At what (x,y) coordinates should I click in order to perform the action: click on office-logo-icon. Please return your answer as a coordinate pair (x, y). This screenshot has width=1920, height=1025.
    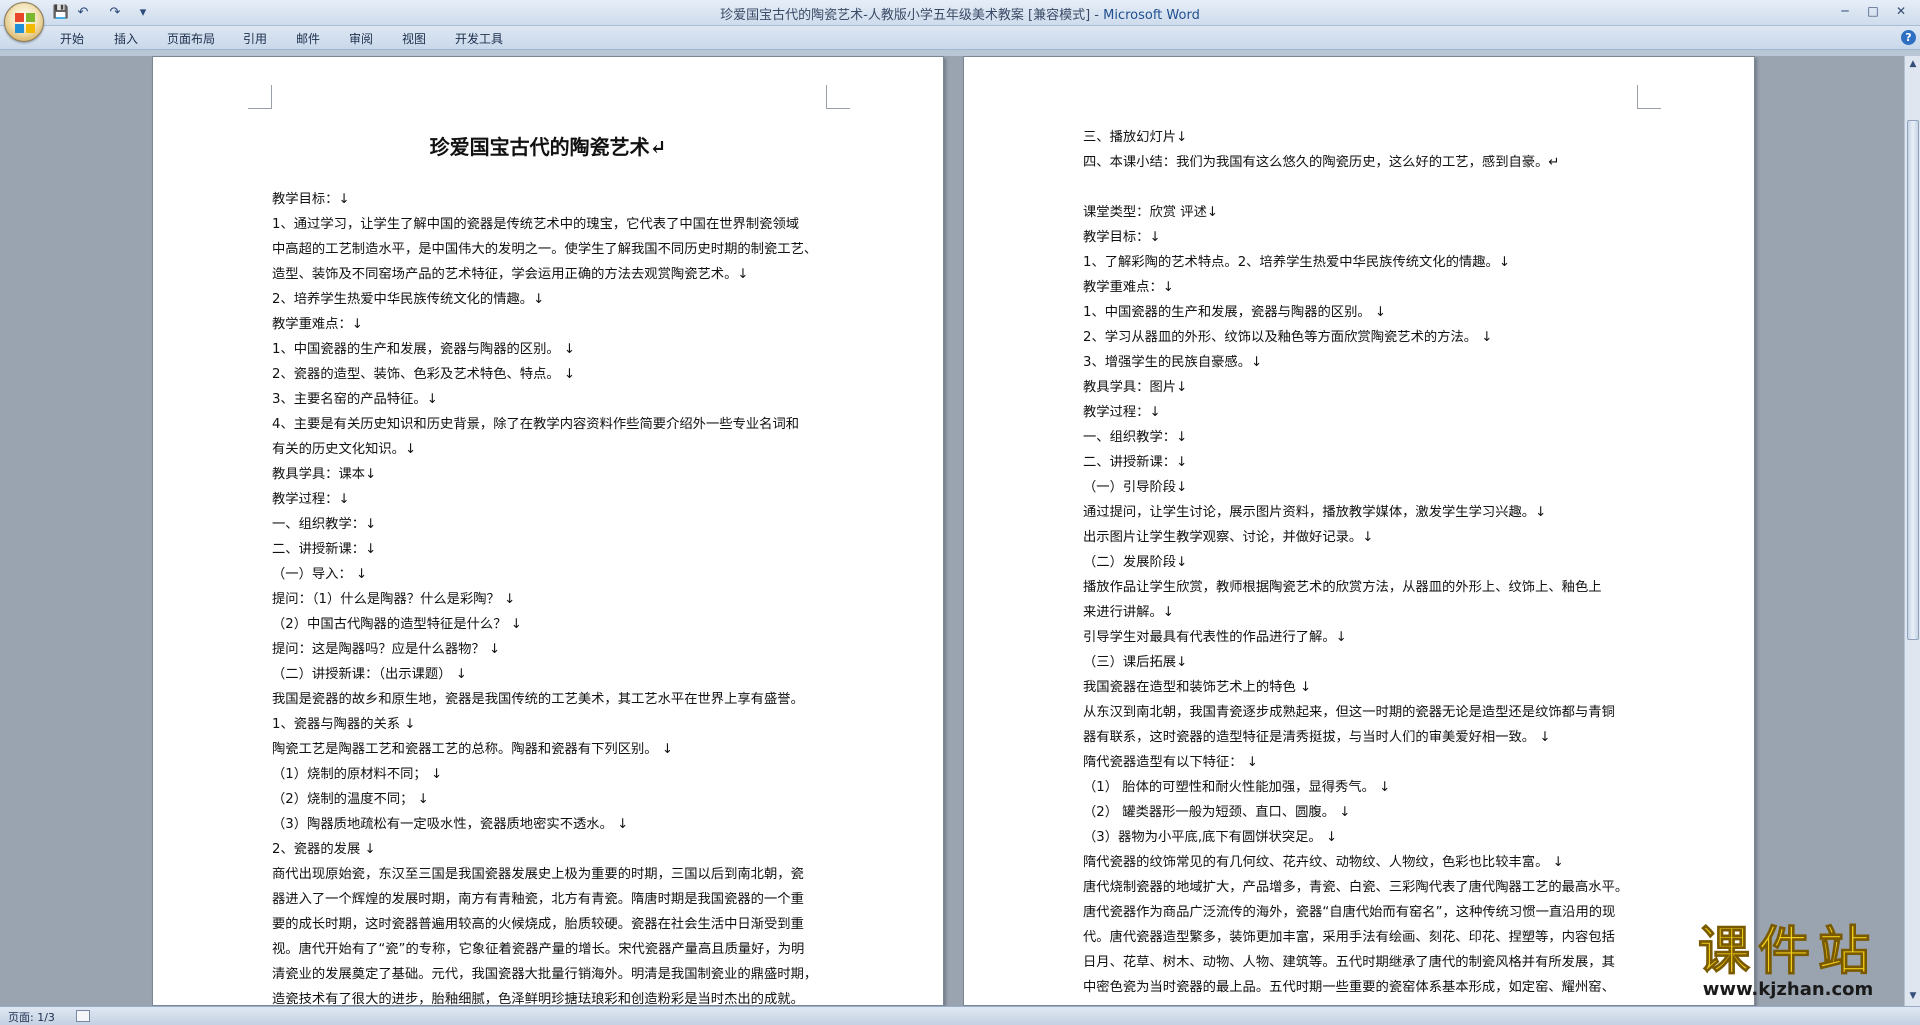
    Looking at the image, I should click on (25, 23).